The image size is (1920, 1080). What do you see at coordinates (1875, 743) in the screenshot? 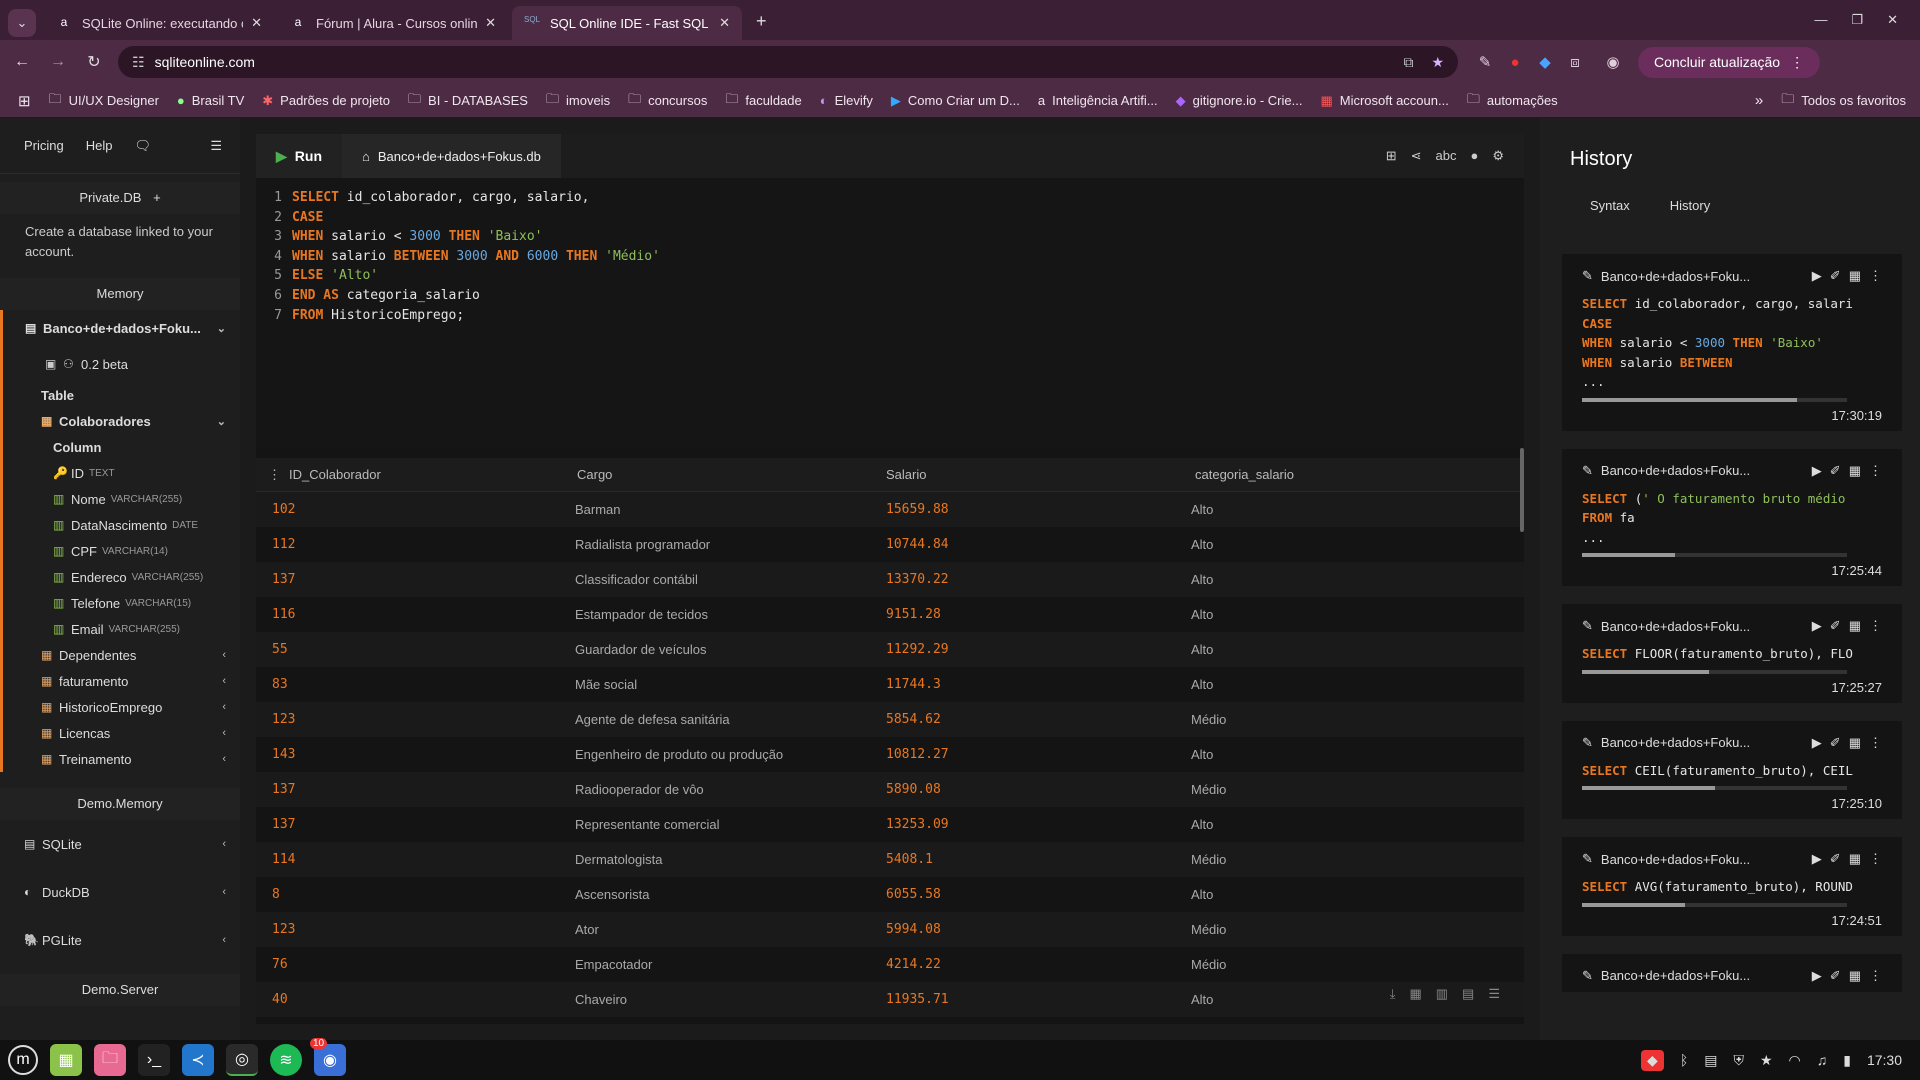
I see `more-icon: ⋮` at bounding box center [1875, 743].